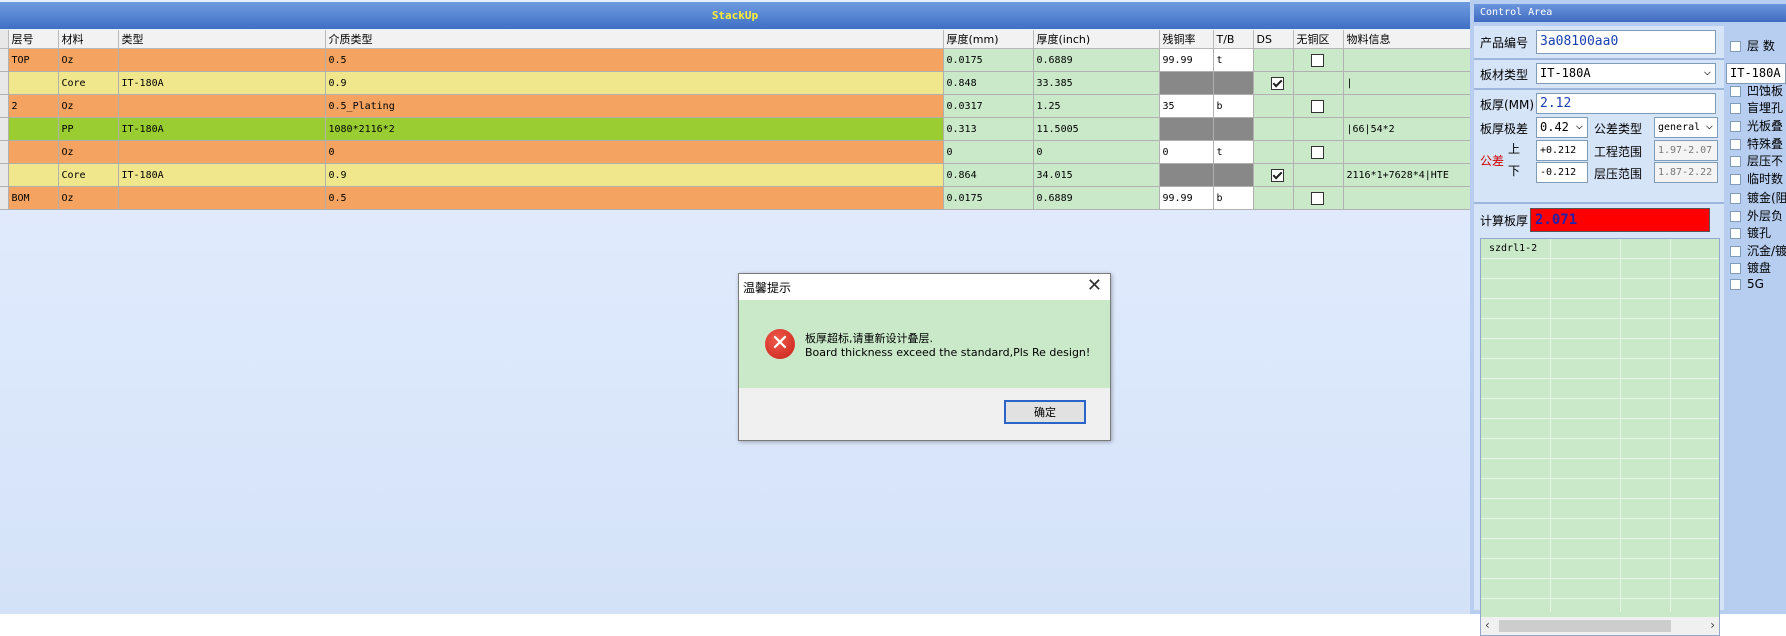 The height and width of the screenshot is (636, 1786). What do you see at coordinates (1758, 250) in the screenshot?
I see `option-checkbox: 沉金/镀` at bounding box center [1758, 250].